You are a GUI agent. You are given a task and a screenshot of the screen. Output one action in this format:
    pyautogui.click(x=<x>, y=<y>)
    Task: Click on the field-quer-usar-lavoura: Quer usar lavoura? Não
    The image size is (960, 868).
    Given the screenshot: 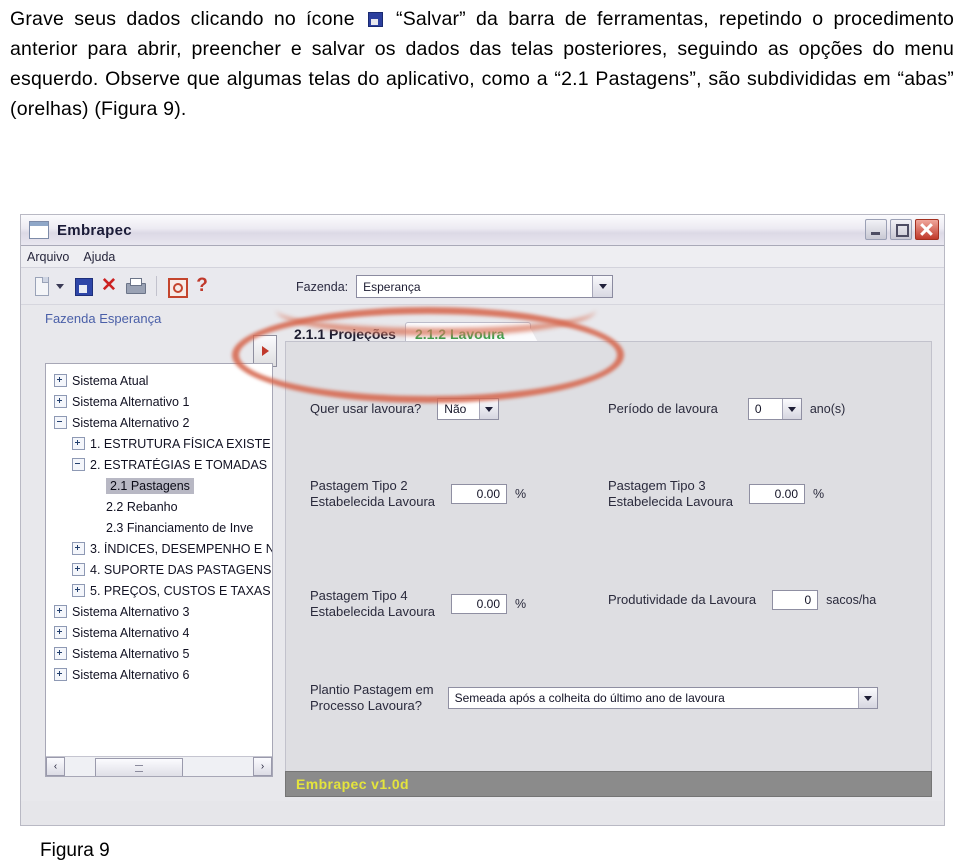 What is the action you would take?
    pyautogui.click(x=405, y=409)
    